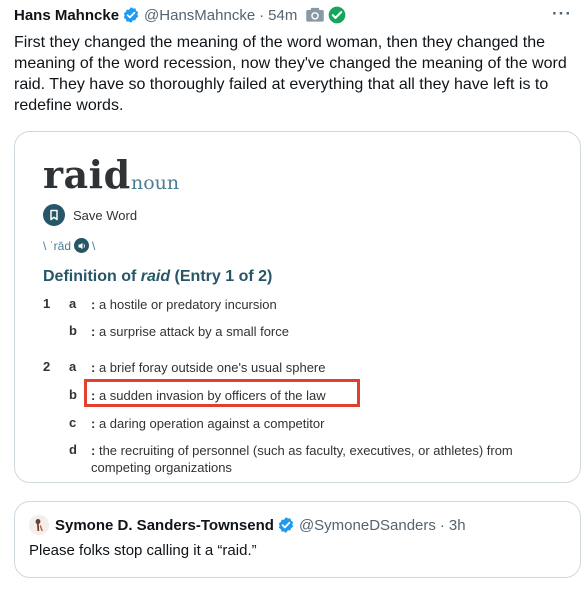  I want to click on avatar, so click(39, 525).